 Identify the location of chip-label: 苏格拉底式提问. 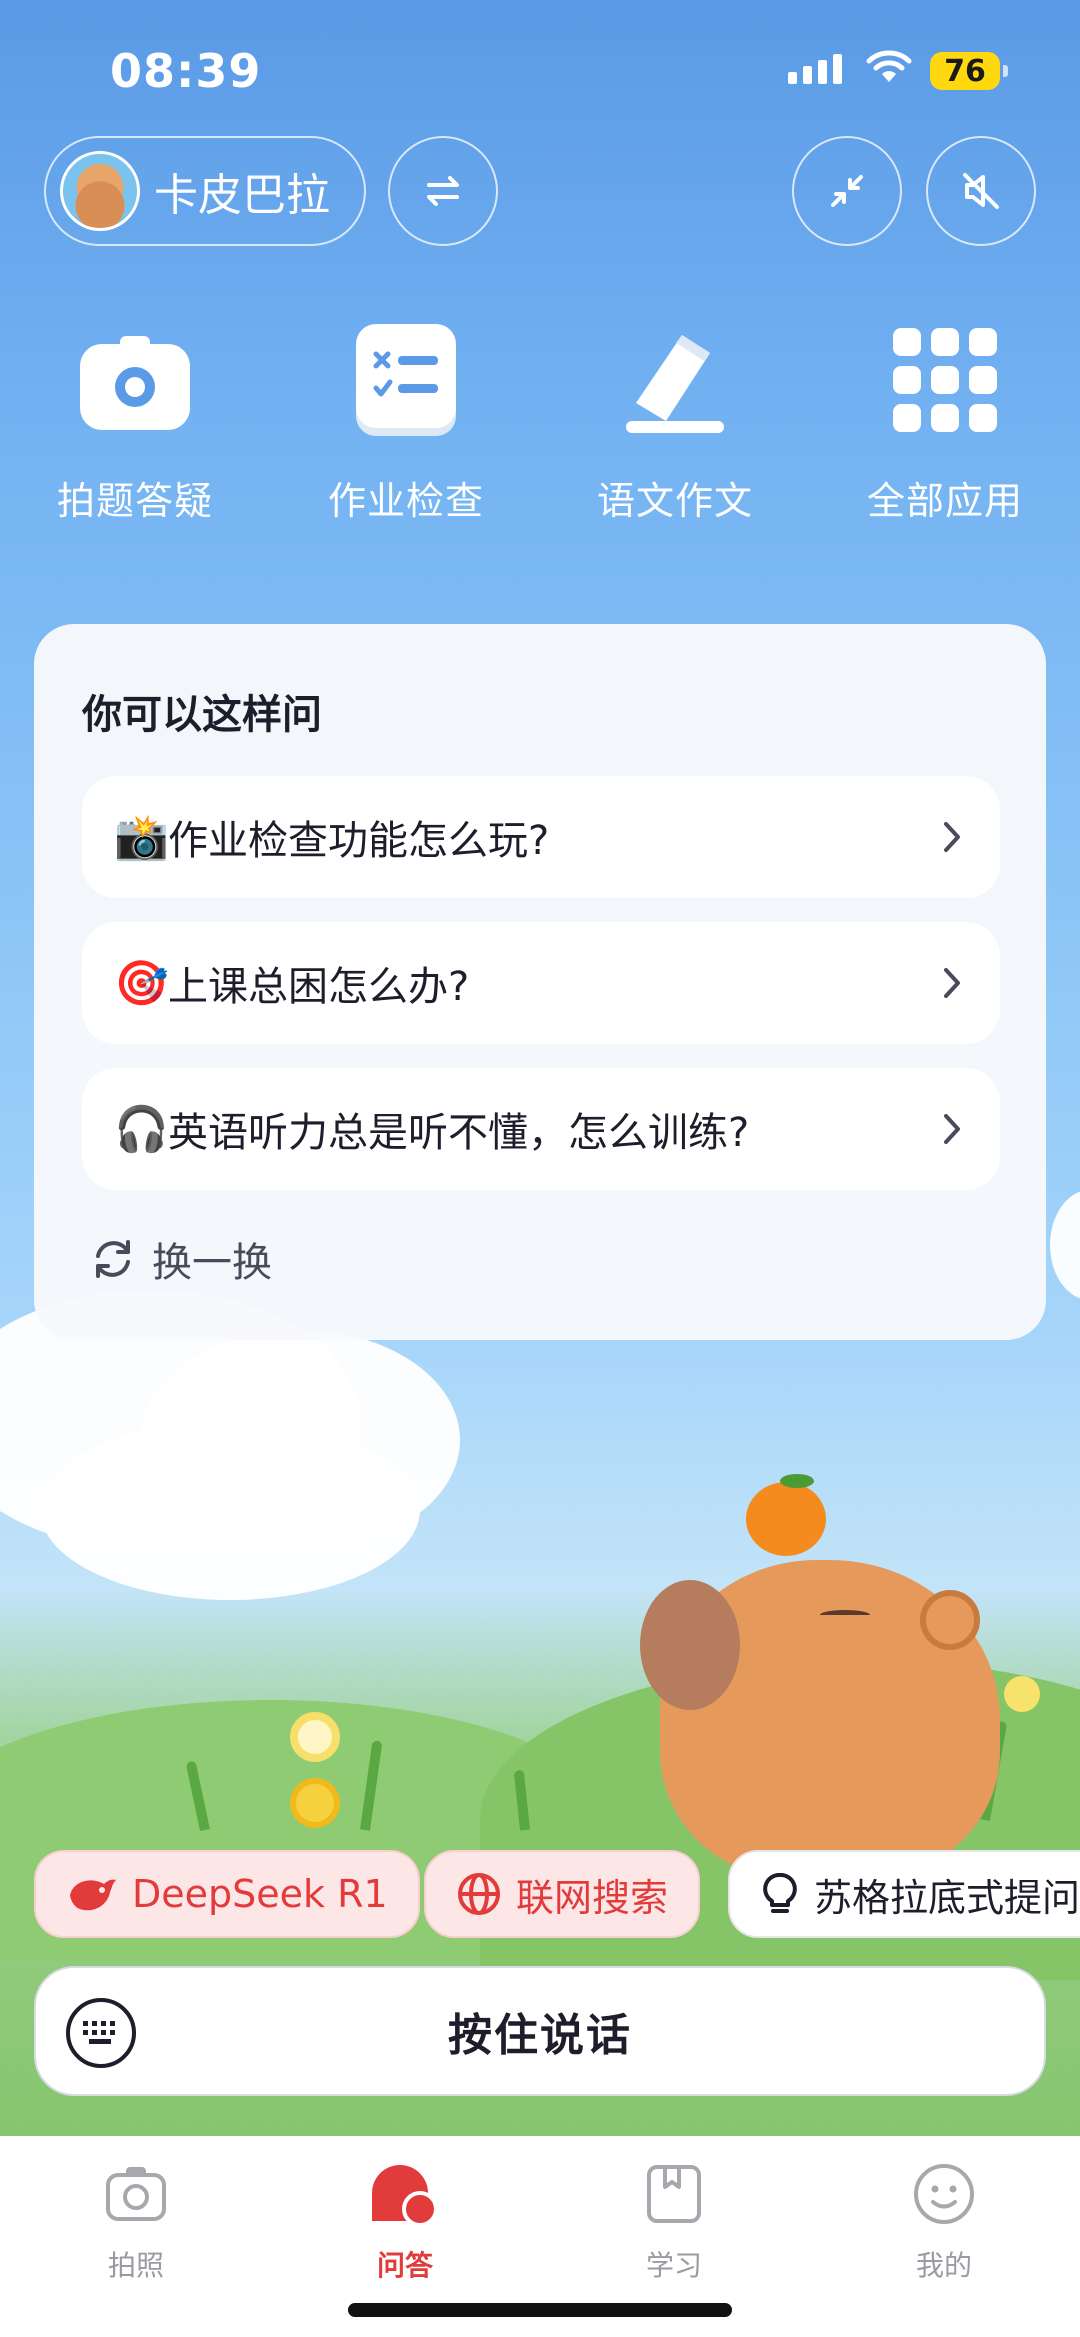
(947, 1897).